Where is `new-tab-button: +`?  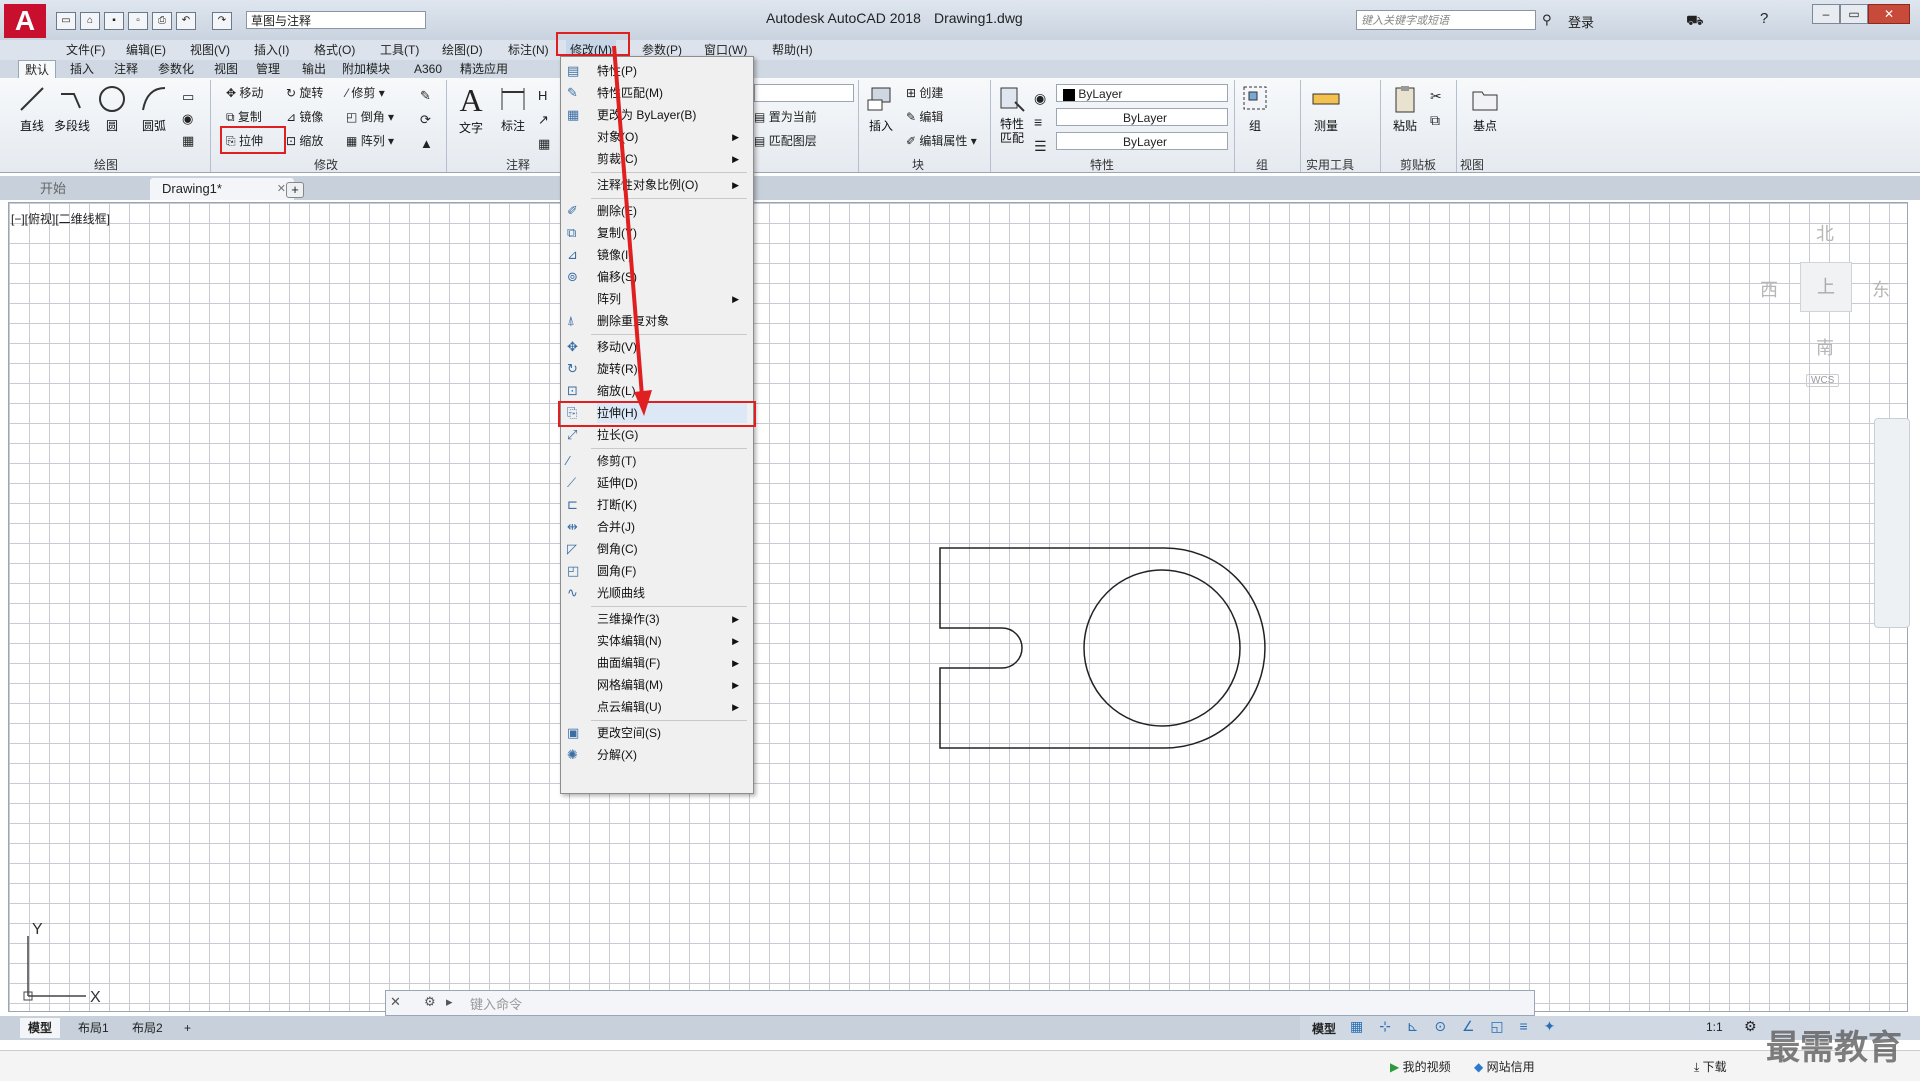
new-tab-button: + is located at coordinates (295, 190).